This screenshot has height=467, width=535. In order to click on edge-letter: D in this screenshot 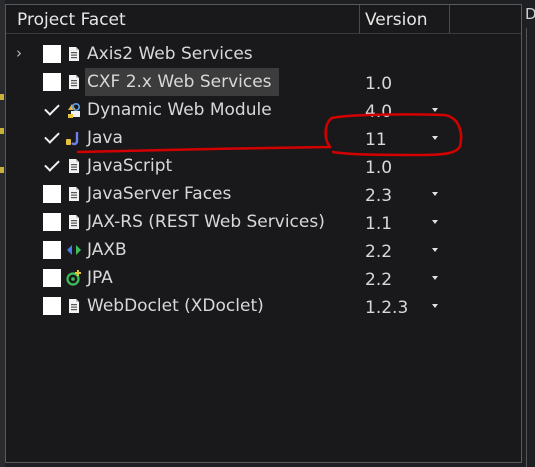, I will do `click(530, 14)`.